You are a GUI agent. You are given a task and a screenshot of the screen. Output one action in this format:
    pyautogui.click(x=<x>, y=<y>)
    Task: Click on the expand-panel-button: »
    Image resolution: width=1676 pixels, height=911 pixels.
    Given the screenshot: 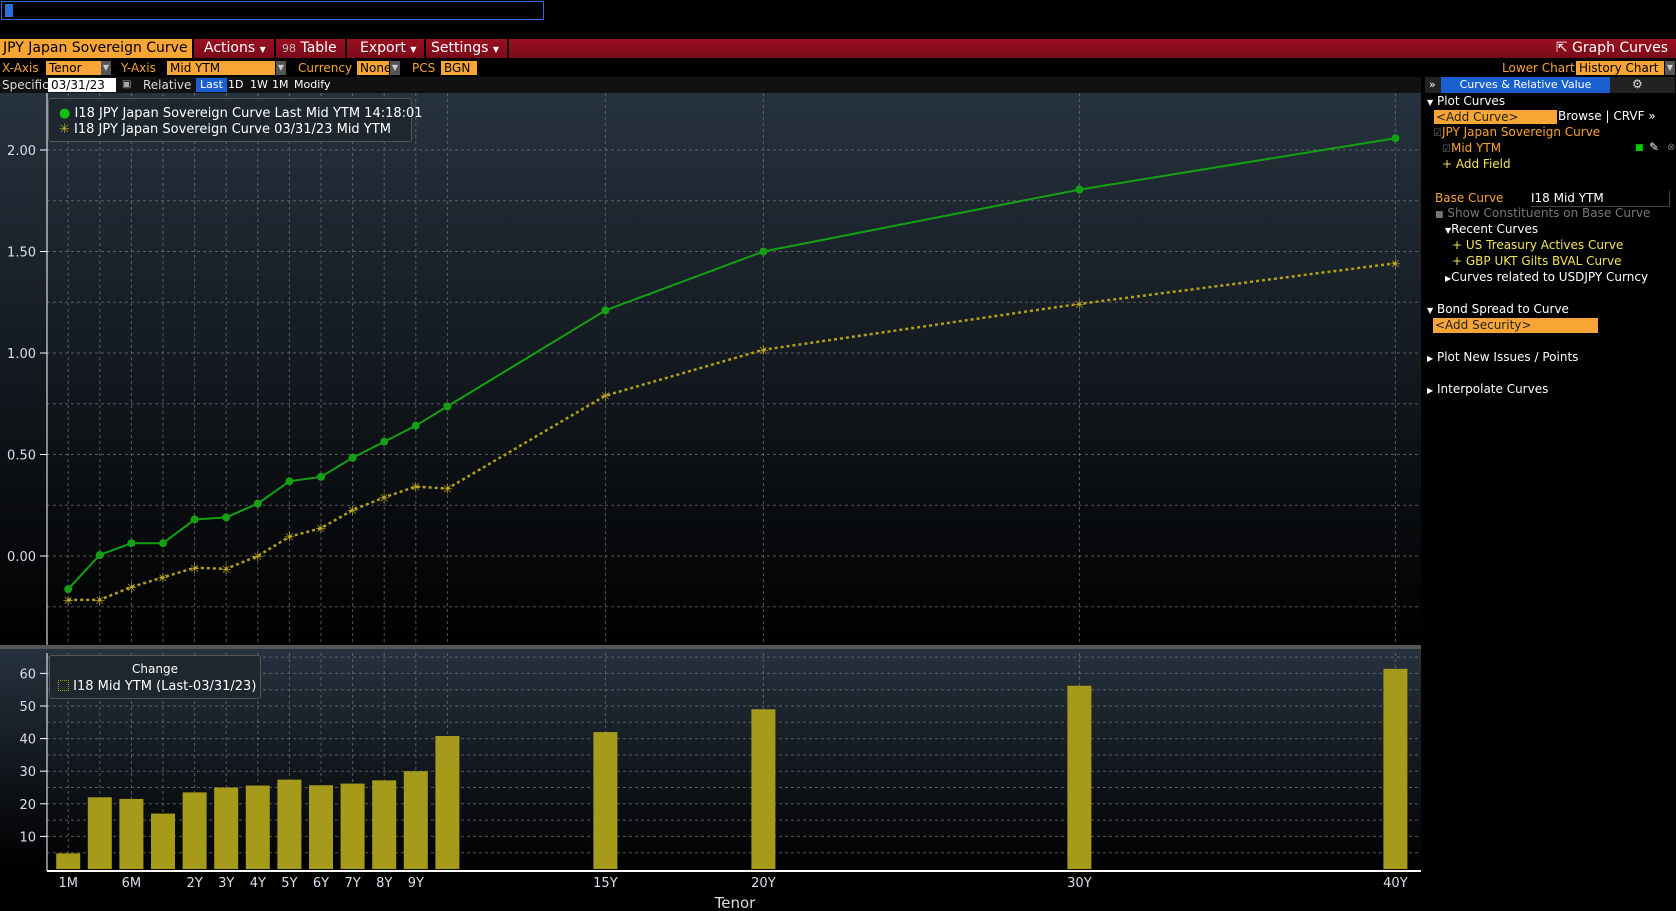 What is the action you would take?
    pyautogui.click(x=1432, y=84)
    